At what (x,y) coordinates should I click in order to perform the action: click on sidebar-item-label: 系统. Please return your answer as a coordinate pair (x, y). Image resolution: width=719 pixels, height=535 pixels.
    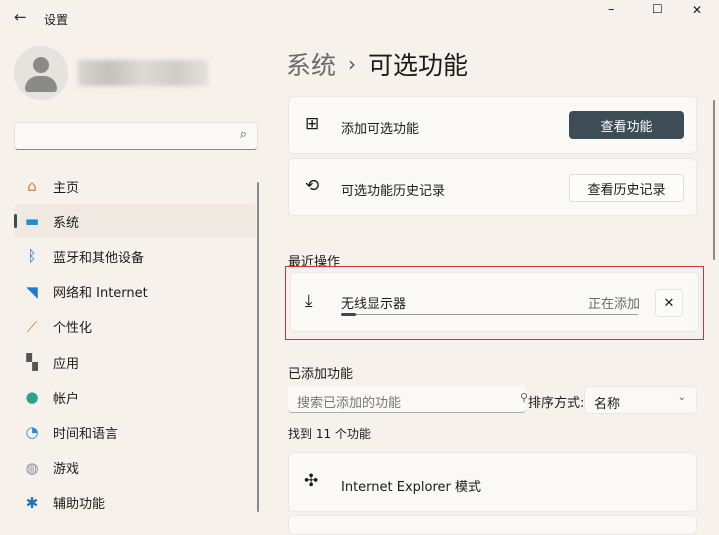
    Looking at the image, I should click on (66, 223).